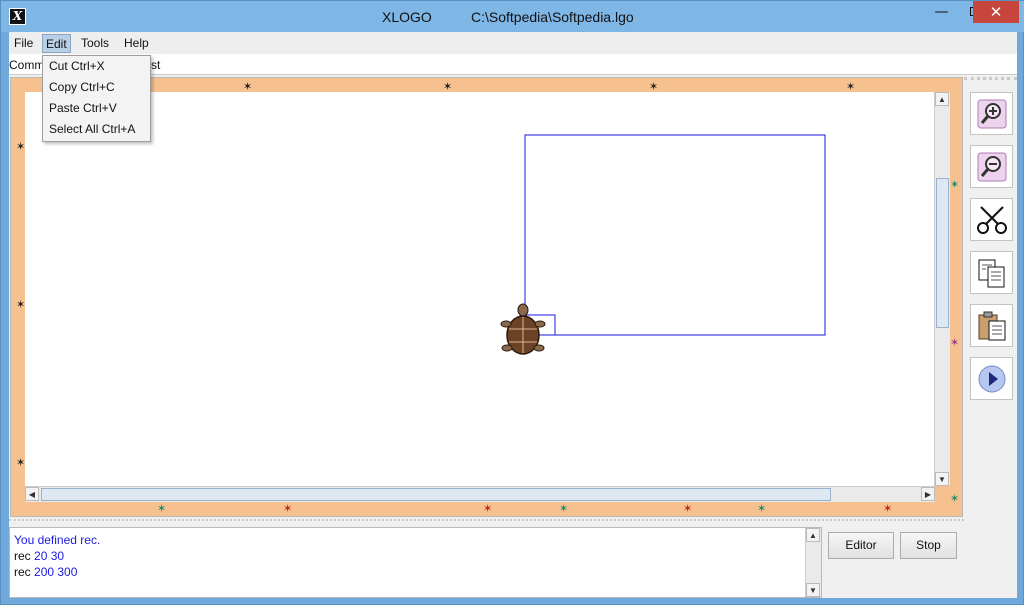 The width and height of the screenshot is (1024, 605). Describe the element at coordinates (513, 43) in the screenshot. I see `menu-bar: File Edit Tools Help` at that location.